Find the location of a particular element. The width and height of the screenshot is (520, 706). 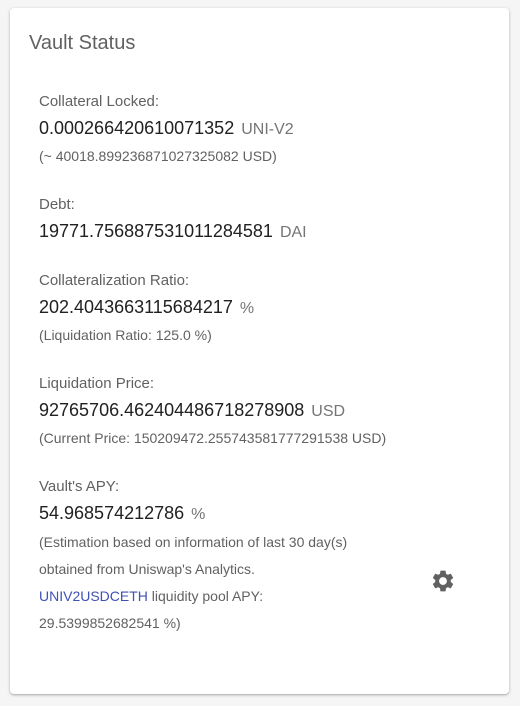

liquidity-pool-text: liquidity pool APY: is located at coordinates (205, 596).